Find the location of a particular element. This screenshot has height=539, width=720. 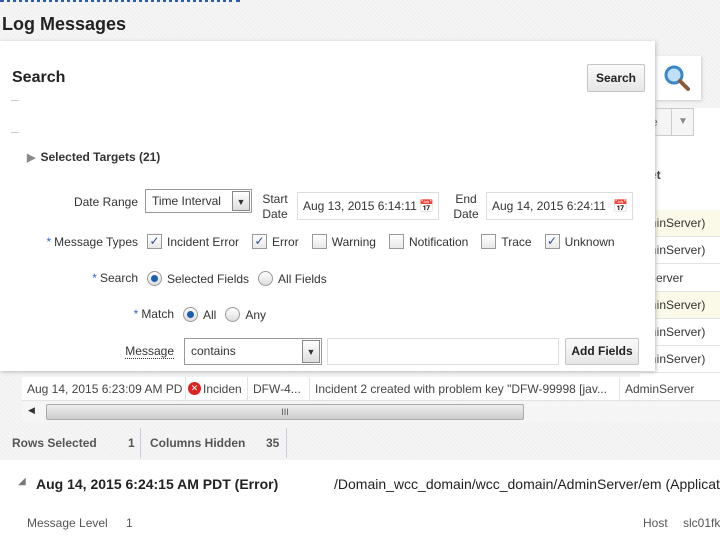

radio-label: Selected Fields is located at coordinates (208, 278).